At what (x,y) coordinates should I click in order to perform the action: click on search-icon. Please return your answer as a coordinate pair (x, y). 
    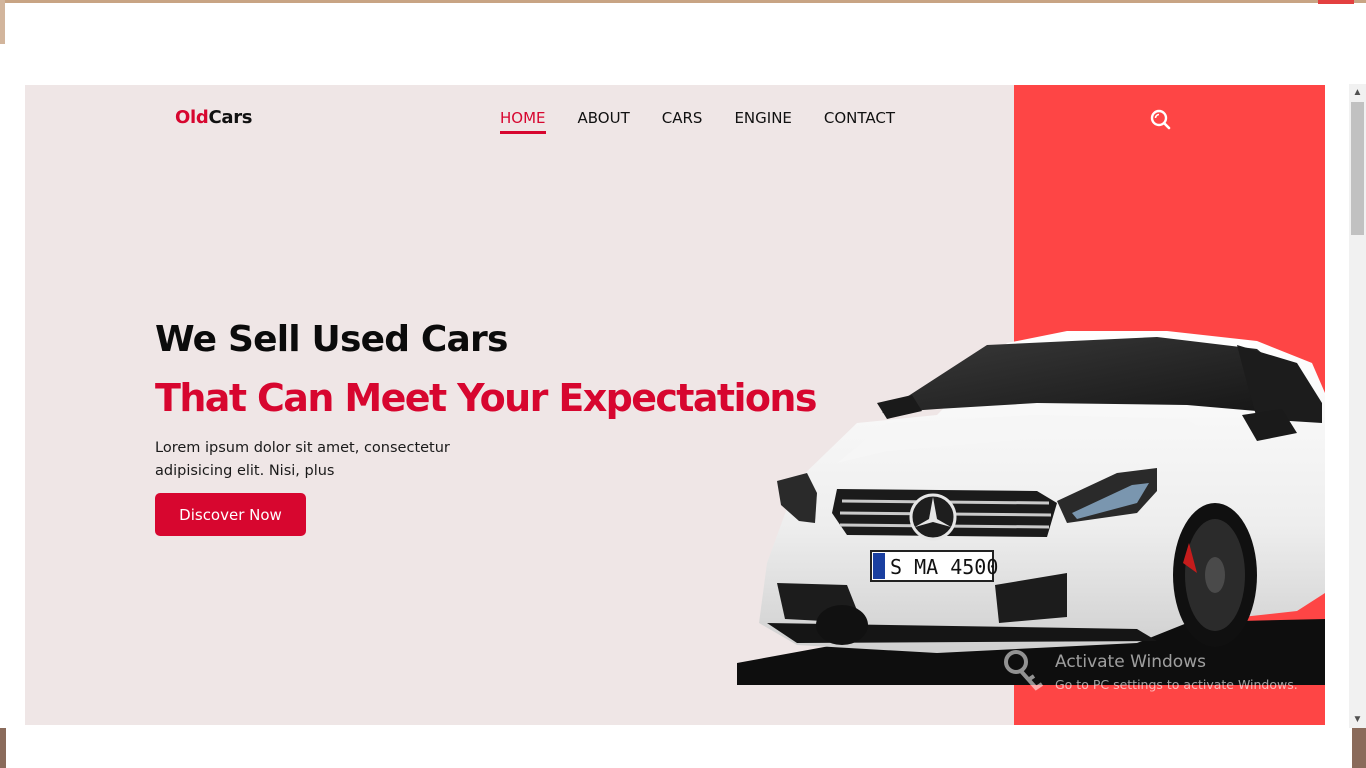
    Looking at the image, I should click on (1160, 119).